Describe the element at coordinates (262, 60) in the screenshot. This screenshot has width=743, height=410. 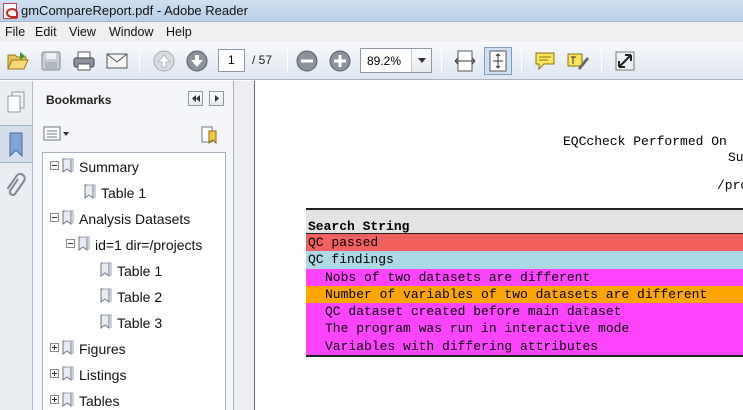
I see `page-total: / 57` at that location.